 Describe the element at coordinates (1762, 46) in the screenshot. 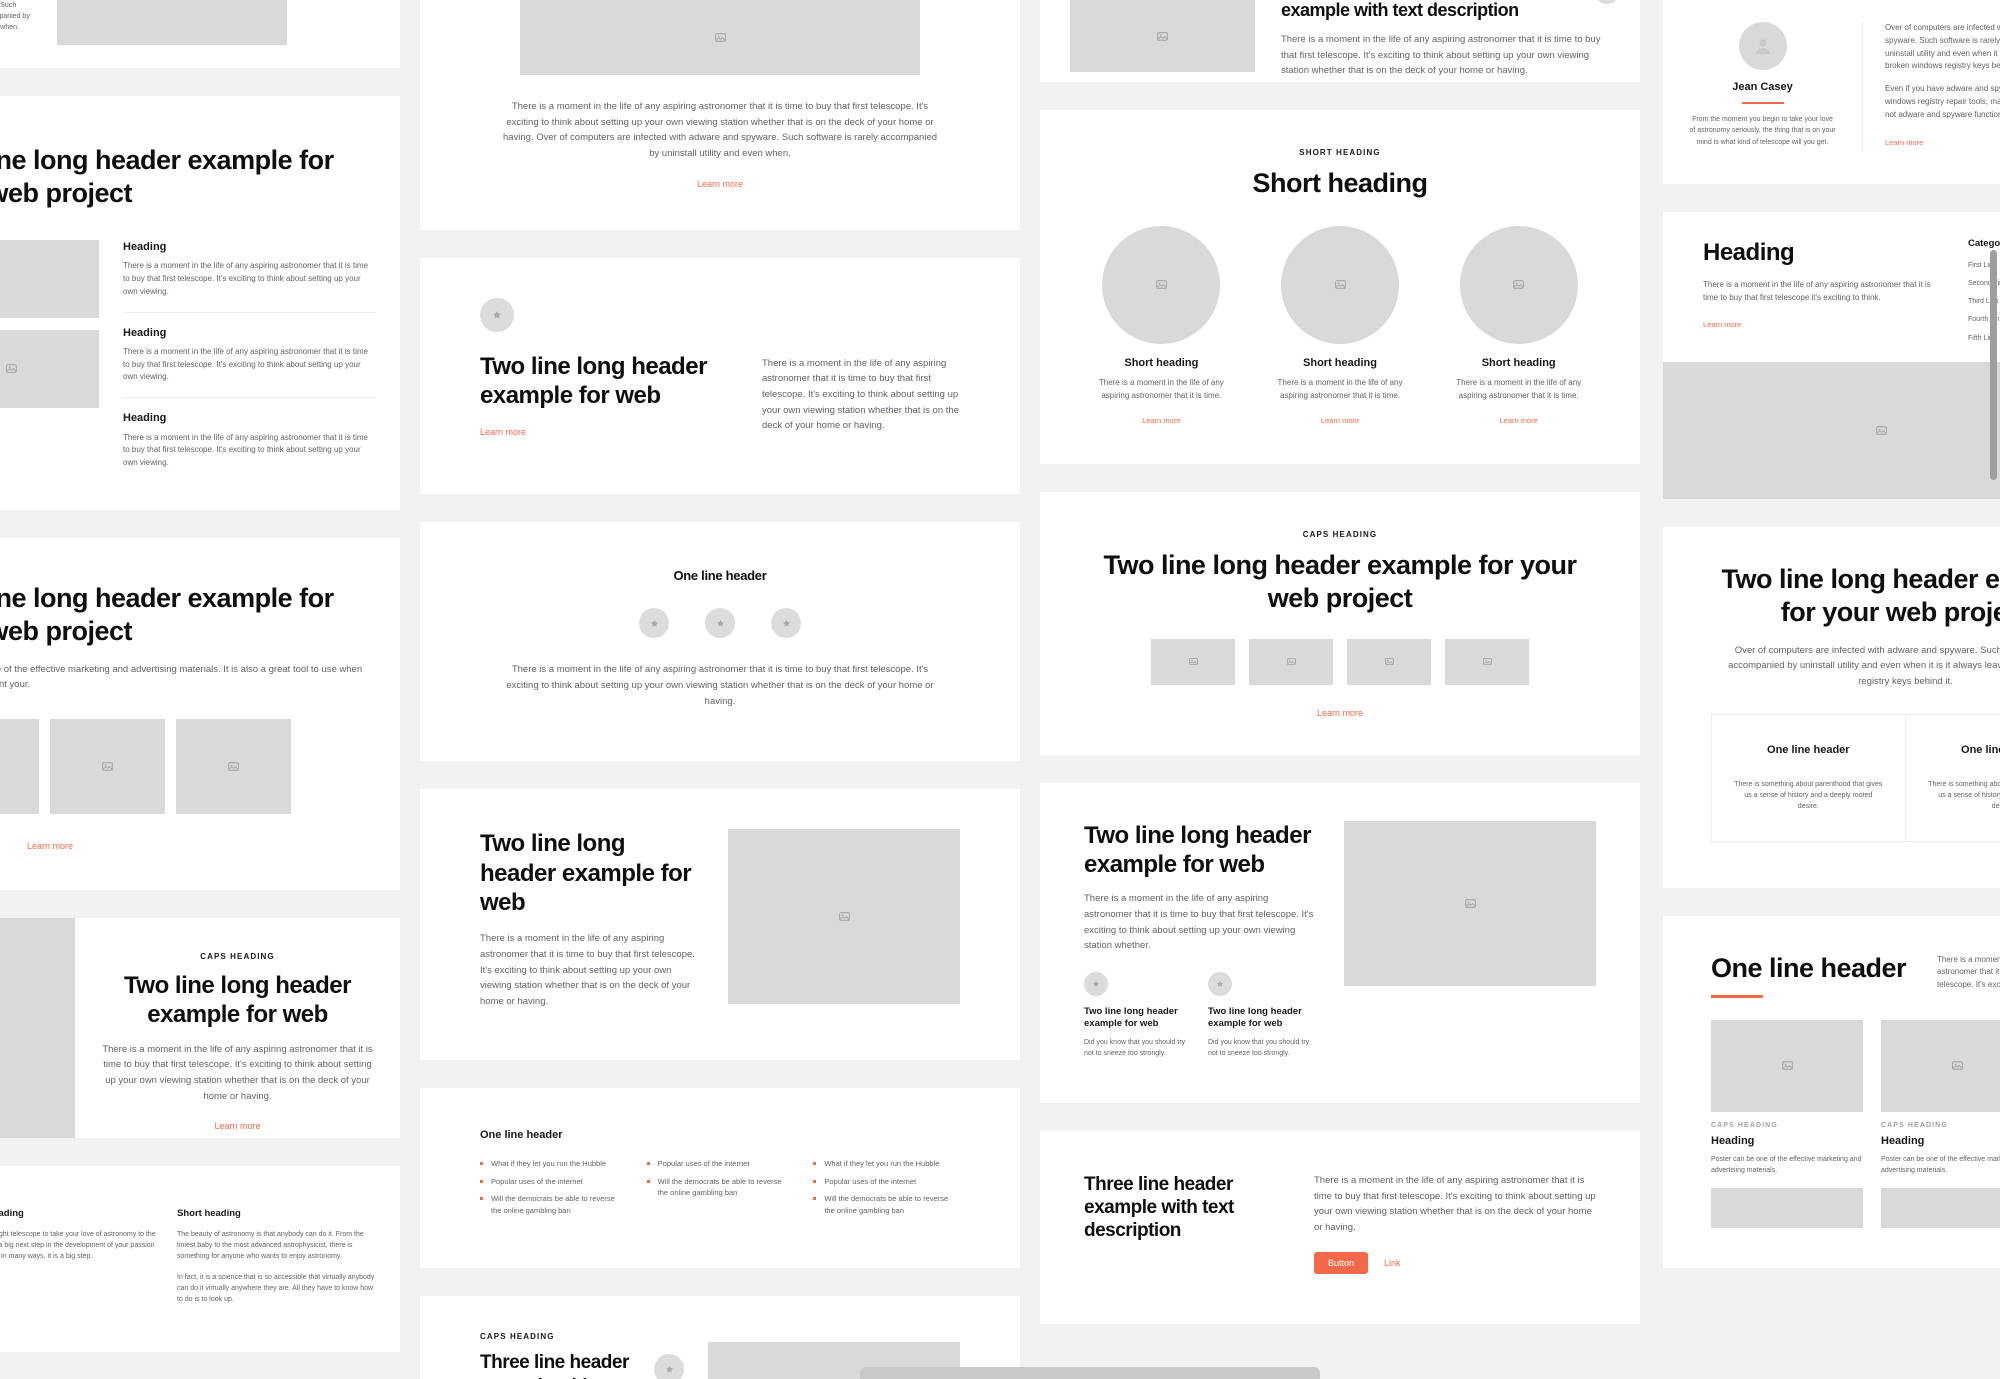

I see `avatar-icon` at that location.